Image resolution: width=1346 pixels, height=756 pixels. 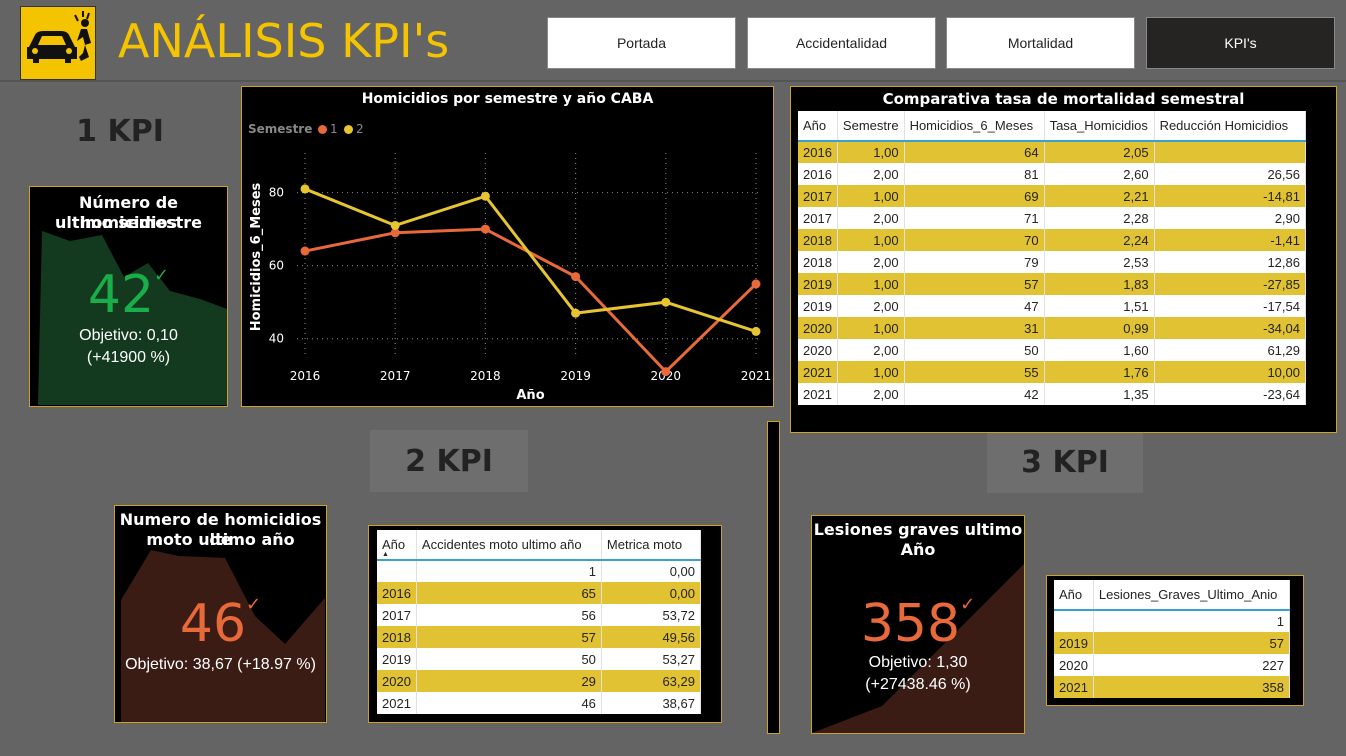 I want to click on table-row: 2021 46 38,67, so click(x=539, y=703).